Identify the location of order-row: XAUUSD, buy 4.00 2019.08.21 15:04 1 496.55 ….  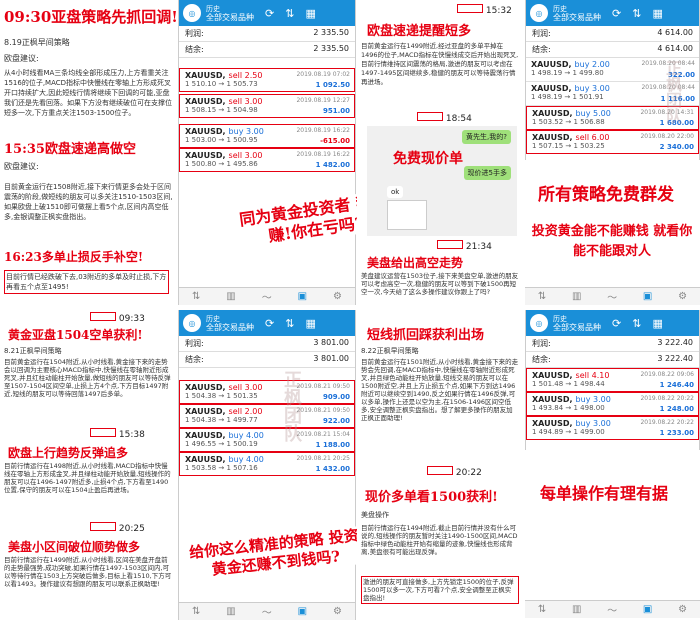
(267, 440).